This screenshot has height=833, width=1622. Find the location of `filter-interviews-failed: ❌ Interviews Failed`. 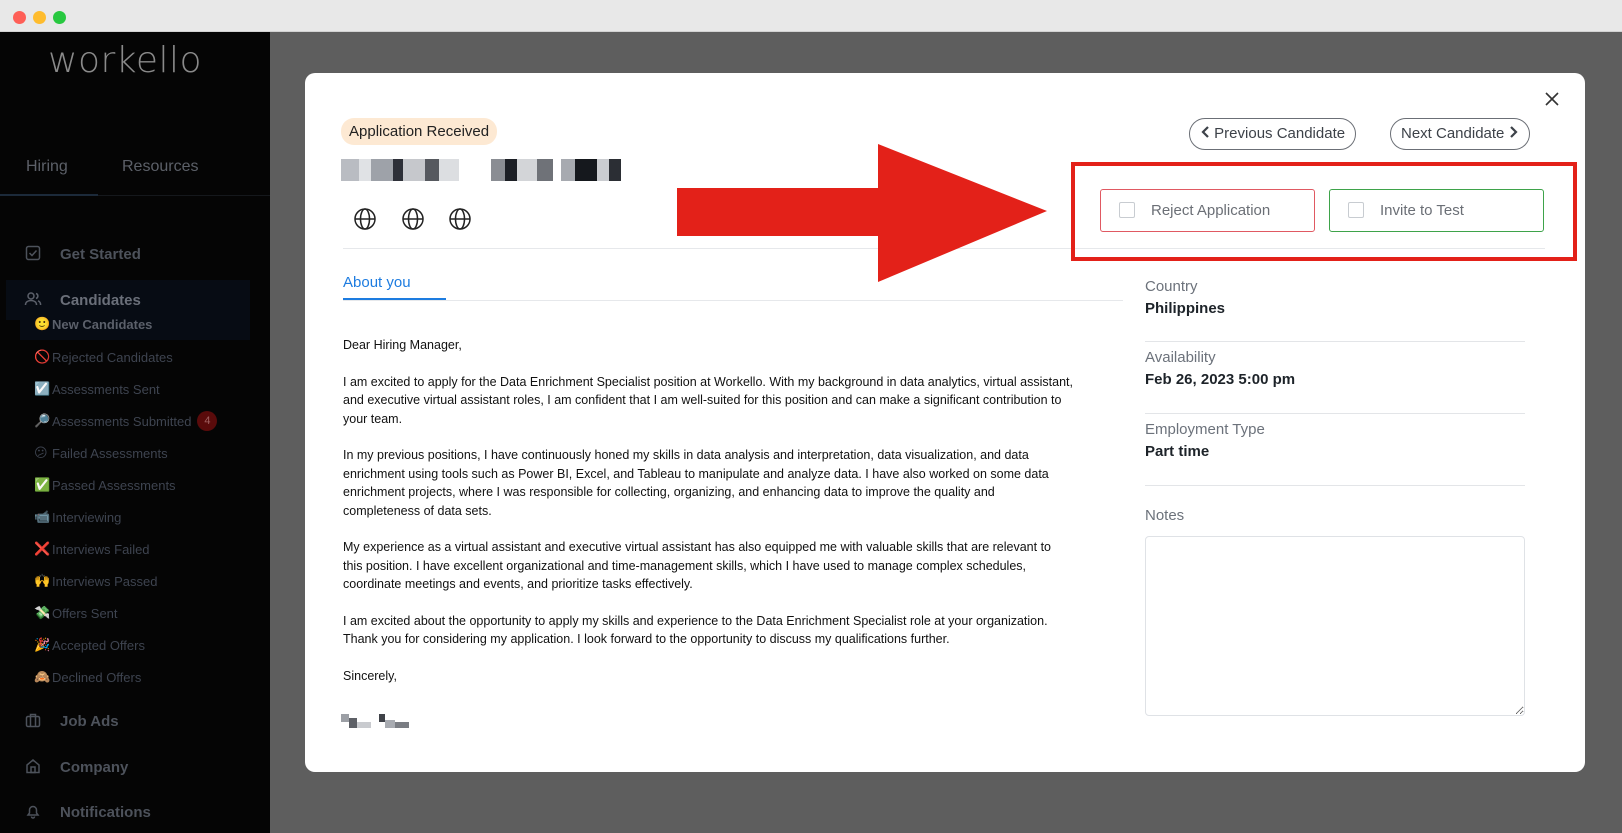

filter-interviews-failed: ❌ Interviews Failed is located at coordinates (92, 549).